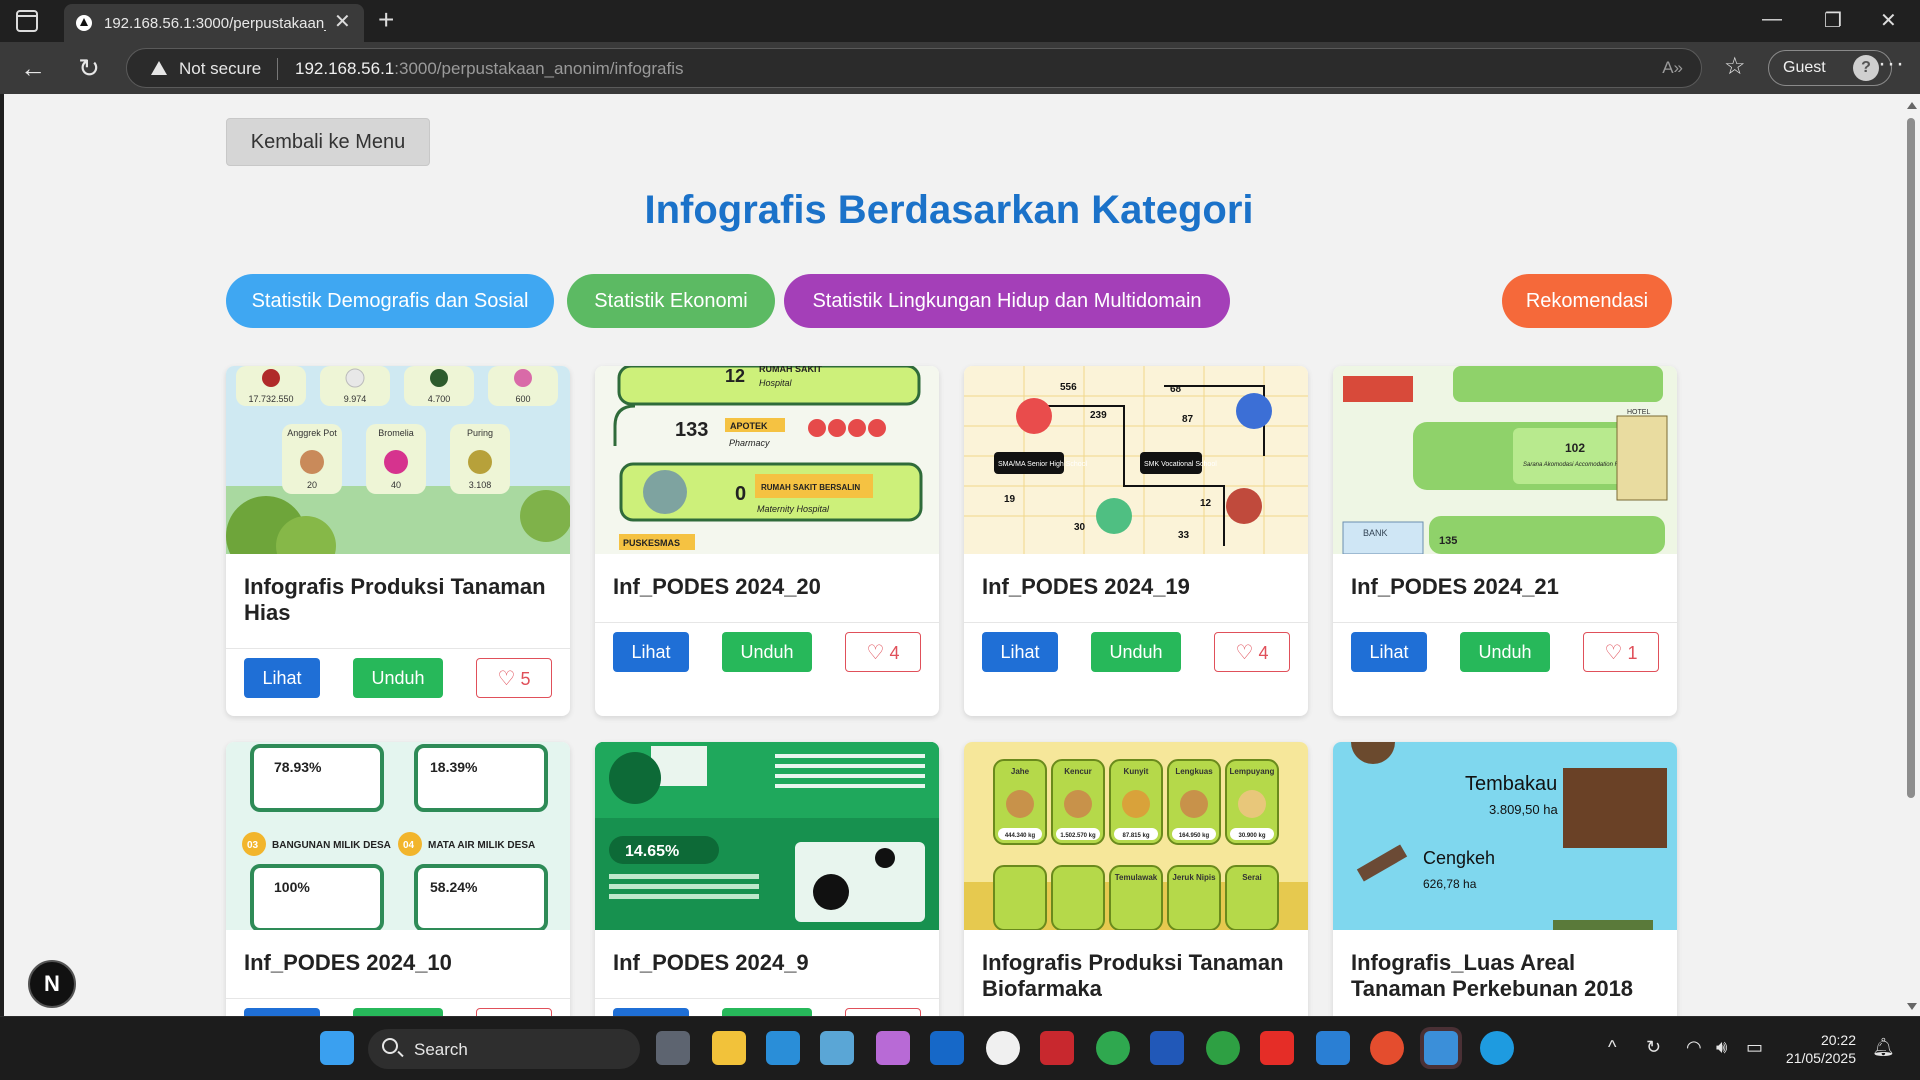 The width and height of the screenshot is (1920, 1080). Describe the element at coordinates (33, 68) in the screenshot. I see `back-arrow-icon: ←` at that location.